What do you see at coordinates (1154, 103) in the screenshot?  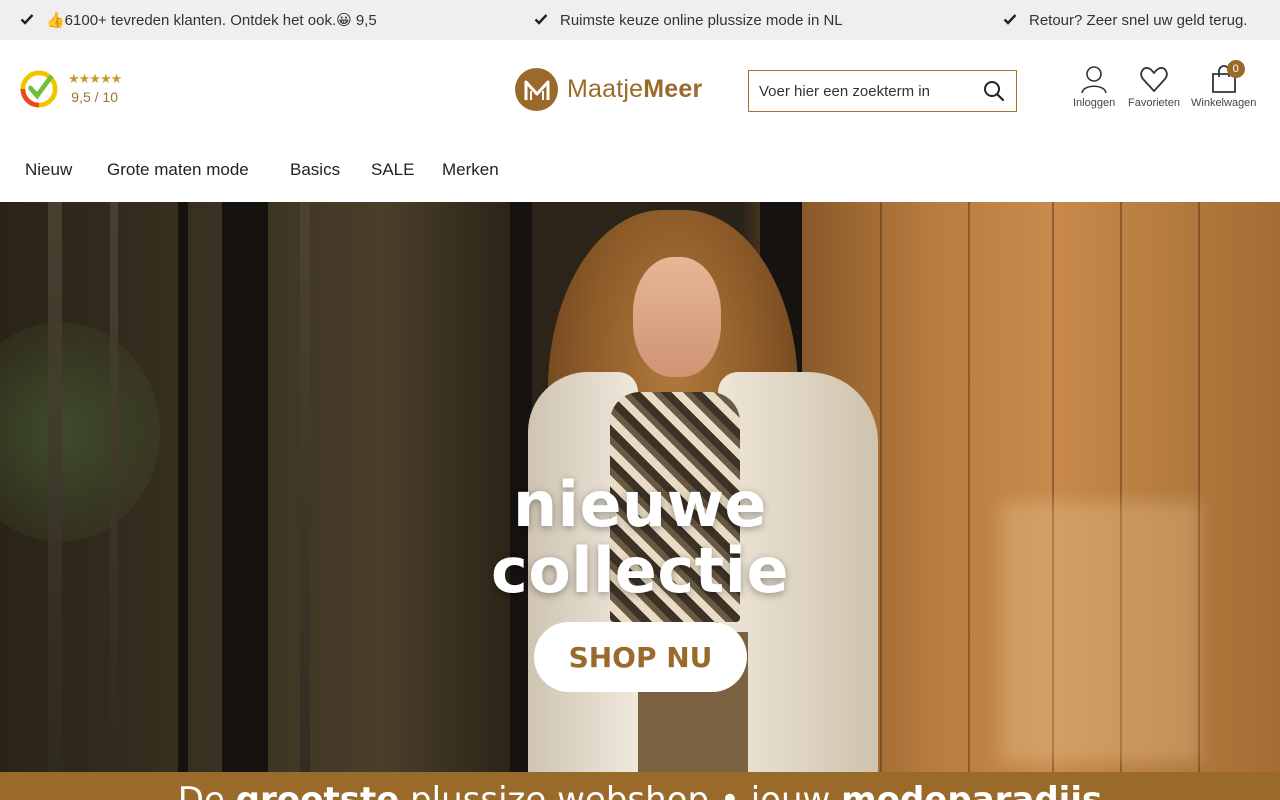 I see `favorites-label: Favorieten` at bounding box center [1154, 103].